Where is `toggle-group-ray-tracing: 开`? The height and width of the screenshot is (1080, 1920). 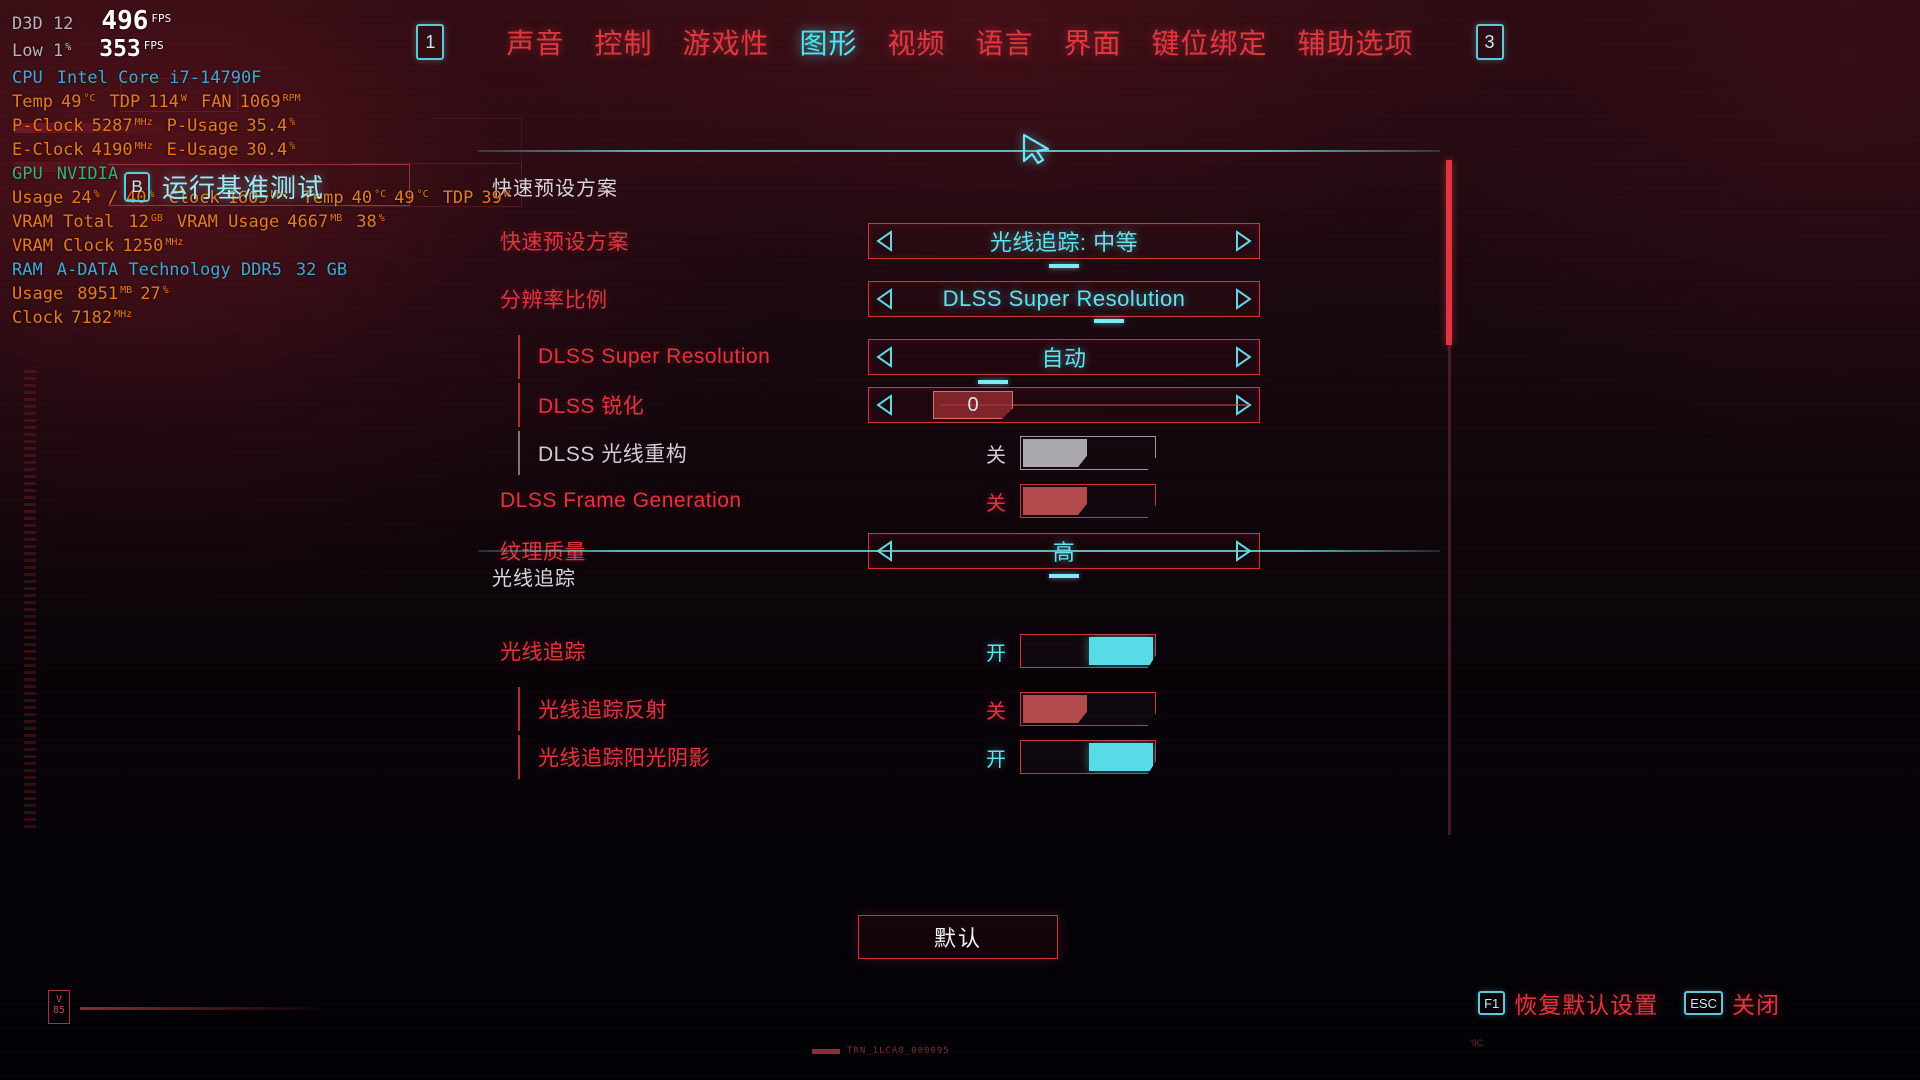 toggle-group-ray-tracing: 开 is located at coordinates (1067, 651).